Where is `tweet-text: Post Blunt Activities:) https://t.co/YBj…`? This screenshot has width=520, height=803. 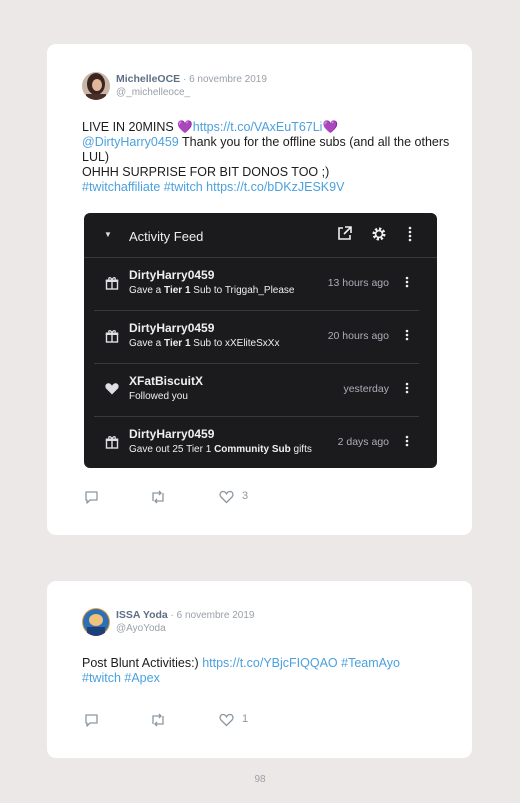 tweet-text: Post Blunt Activities:) https://t.co/YBj… is located at coordinates (267, 671).